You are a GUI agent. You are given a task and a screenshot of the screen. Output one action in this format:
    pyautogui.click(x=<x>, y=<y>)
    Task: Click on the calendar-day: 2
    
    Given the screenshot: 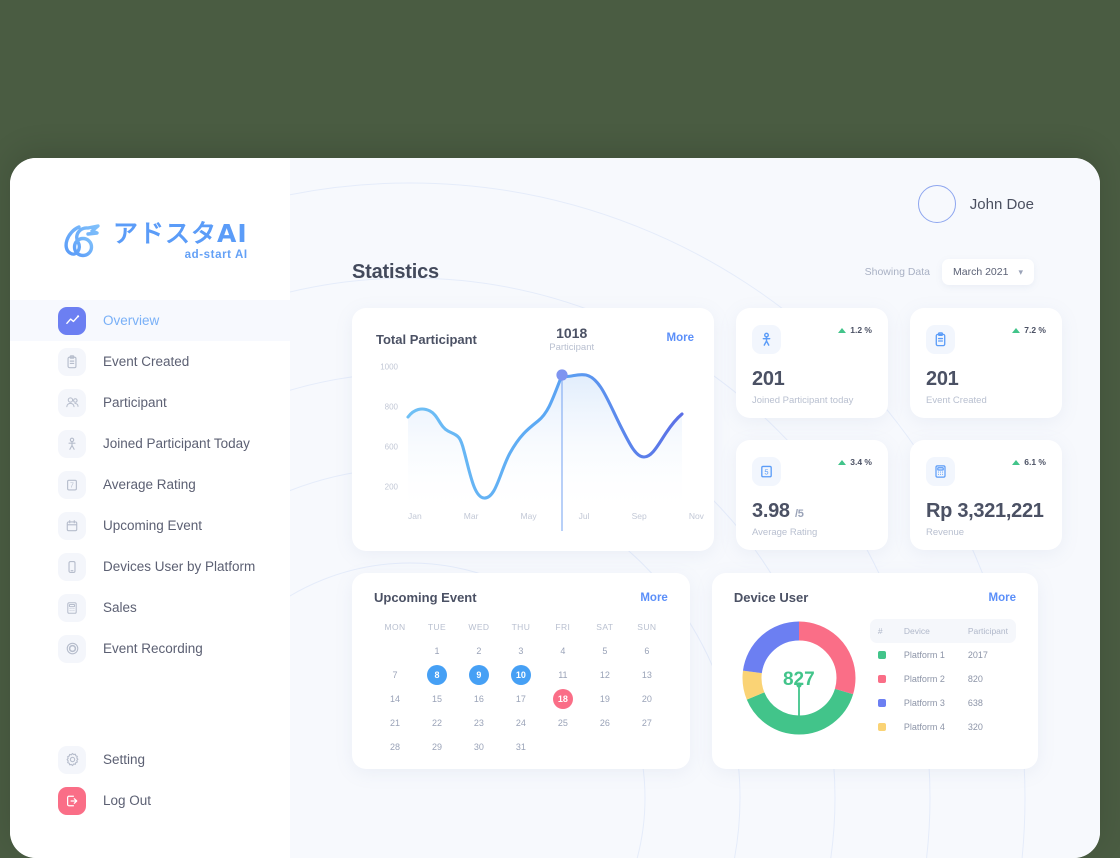 What is the action you would take?
    pyautogui.click(x=479, y=651)
    